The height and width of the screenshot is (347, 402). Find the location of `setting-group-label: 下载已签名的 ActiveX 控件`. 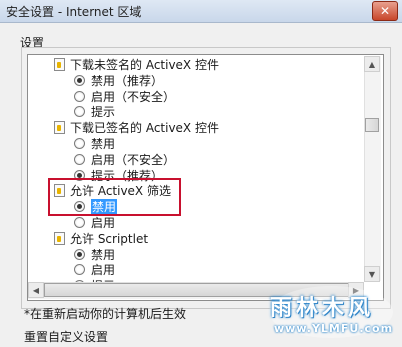

setting-group-label: 下载已签名的 ActiveX 控件 is located at coordinates (144, 128).